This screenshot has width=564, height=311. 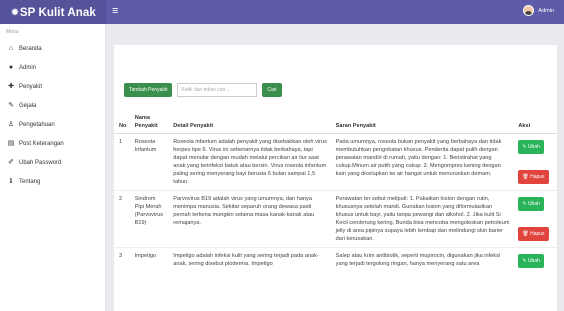 I want to click on sidebar-item-label: Gejala, so click(x=28, y=105).